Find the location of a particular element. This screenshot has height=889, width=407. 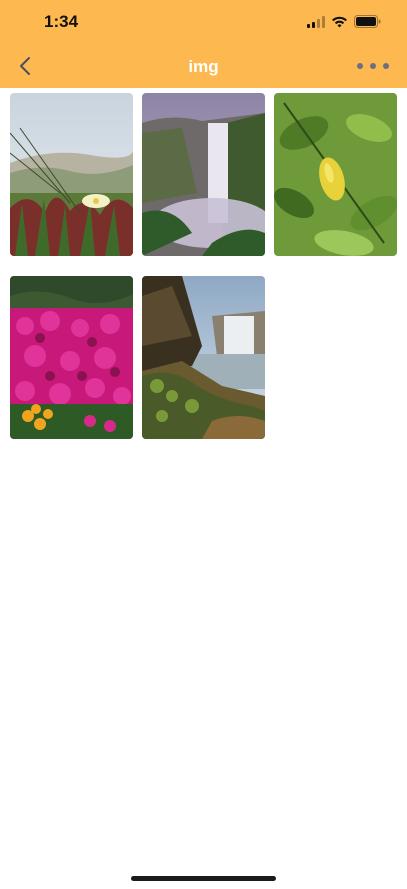

wifi-icon is located at coordinates (339, 21).